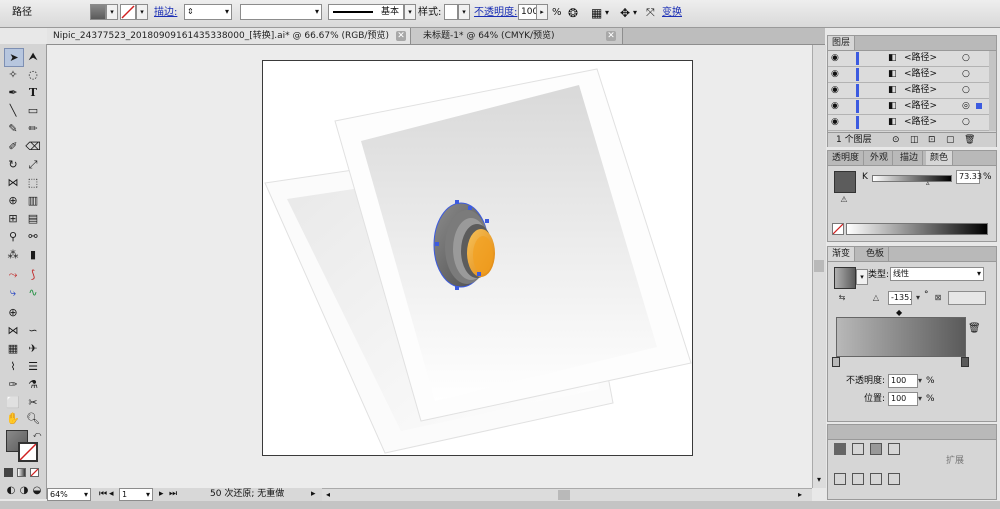 Image resolution: width=1000 pixels, height=509 pixels. What do you see at coordinates (932, 140) in the screenshot?
I see `new-sublayer-icon: ⊡` at bounding box center [932, 140].